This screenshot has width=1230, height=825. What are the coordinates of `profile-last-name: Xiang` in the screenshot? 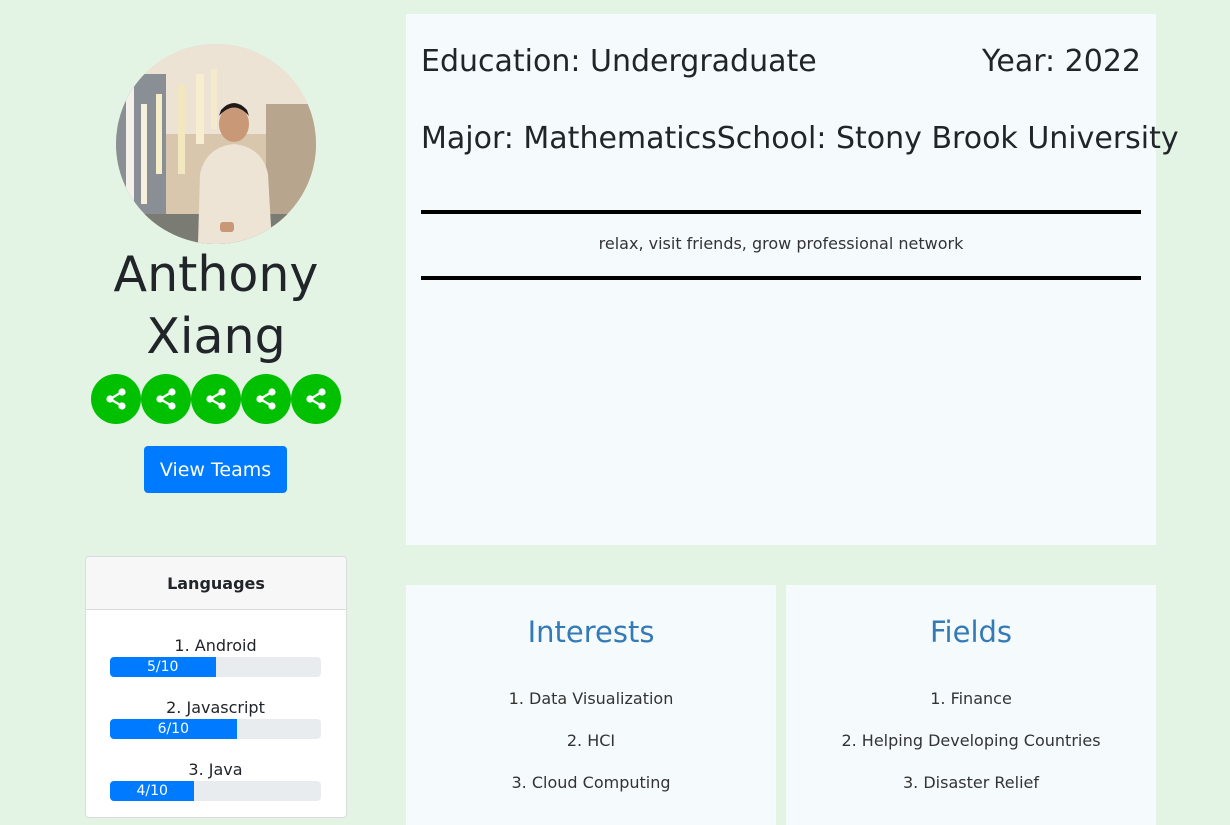 It's located at (216, 336).